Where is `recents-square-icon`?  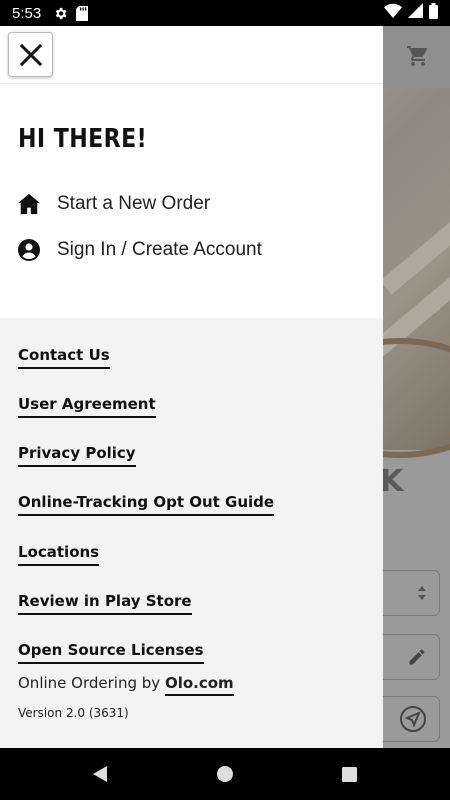 recents-square-icon is located at coordinates (349, 774).